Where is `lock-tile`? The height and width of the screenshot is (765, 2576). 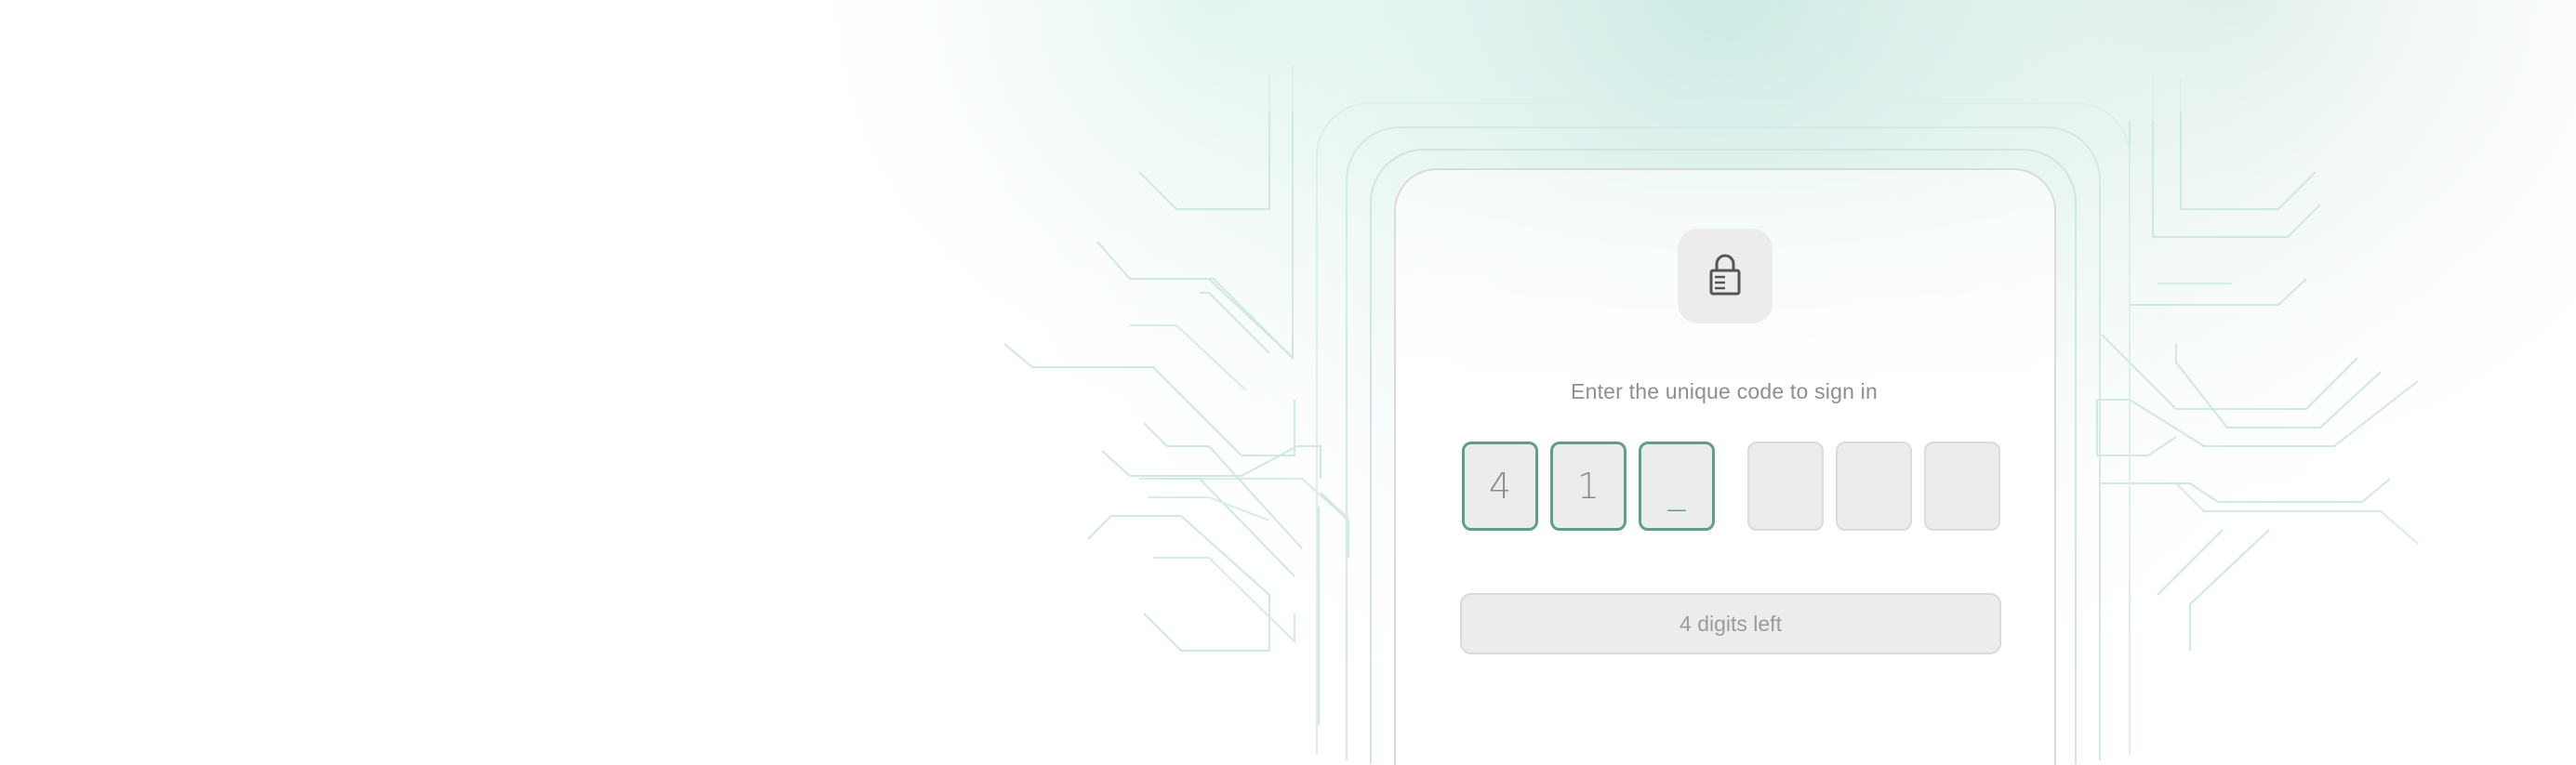
lock-tile is located at coordinates (1725, 276).